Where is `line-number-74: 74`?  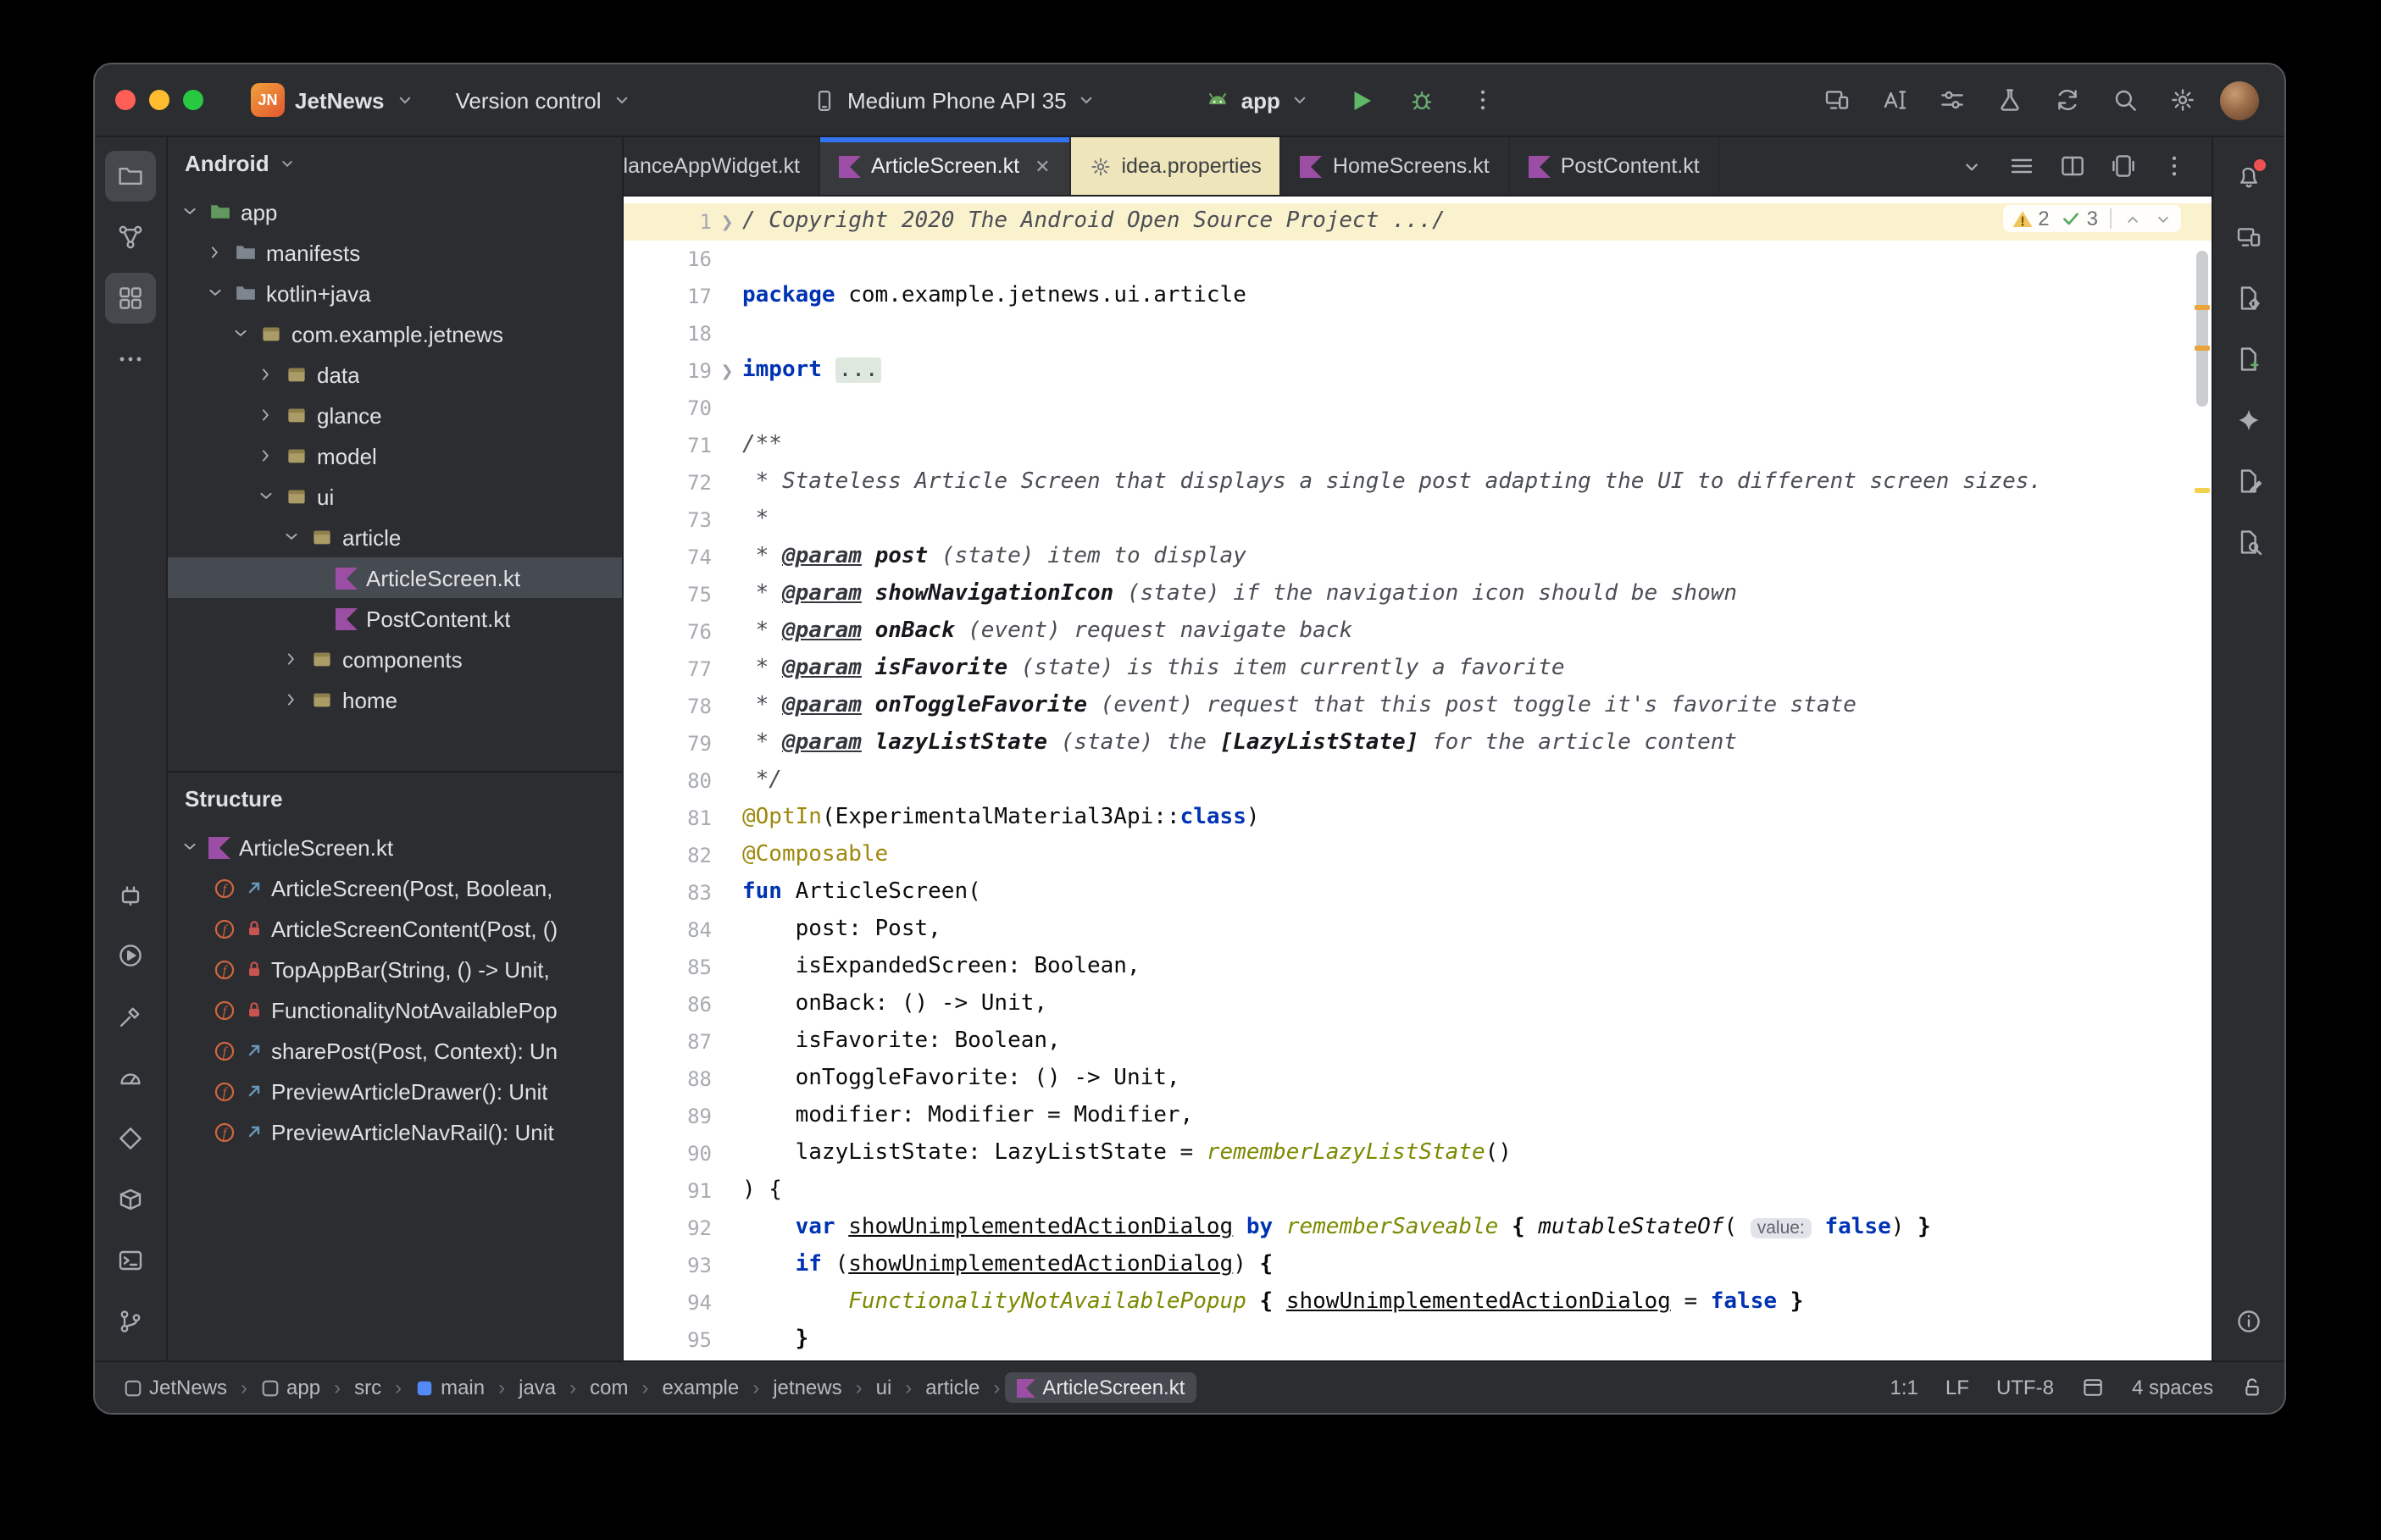 line-number-74: 74 is located at coordinates (668, 557).